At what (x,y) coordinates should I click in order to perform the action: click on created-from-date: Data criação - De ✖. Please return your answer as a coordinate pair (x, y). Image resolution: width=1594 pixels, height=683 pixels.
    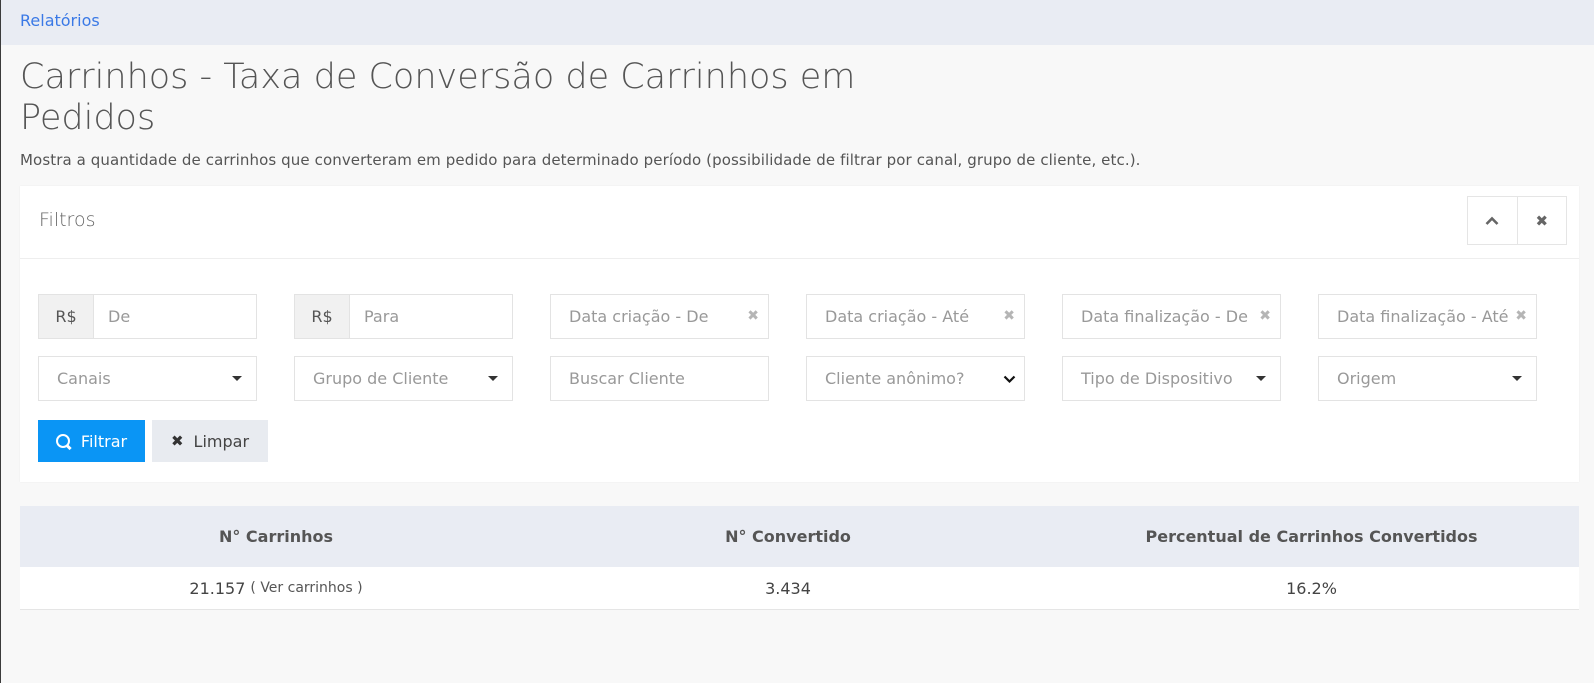
    Looking at the image, I should click on (659, 316).